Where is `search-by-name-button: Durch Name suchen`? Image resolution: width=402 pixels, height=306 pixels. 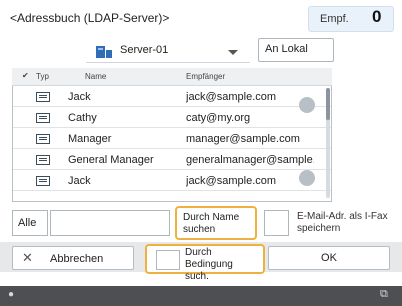
search-by-name-button: Durch Name suchen is located at coordinates (216, 223).